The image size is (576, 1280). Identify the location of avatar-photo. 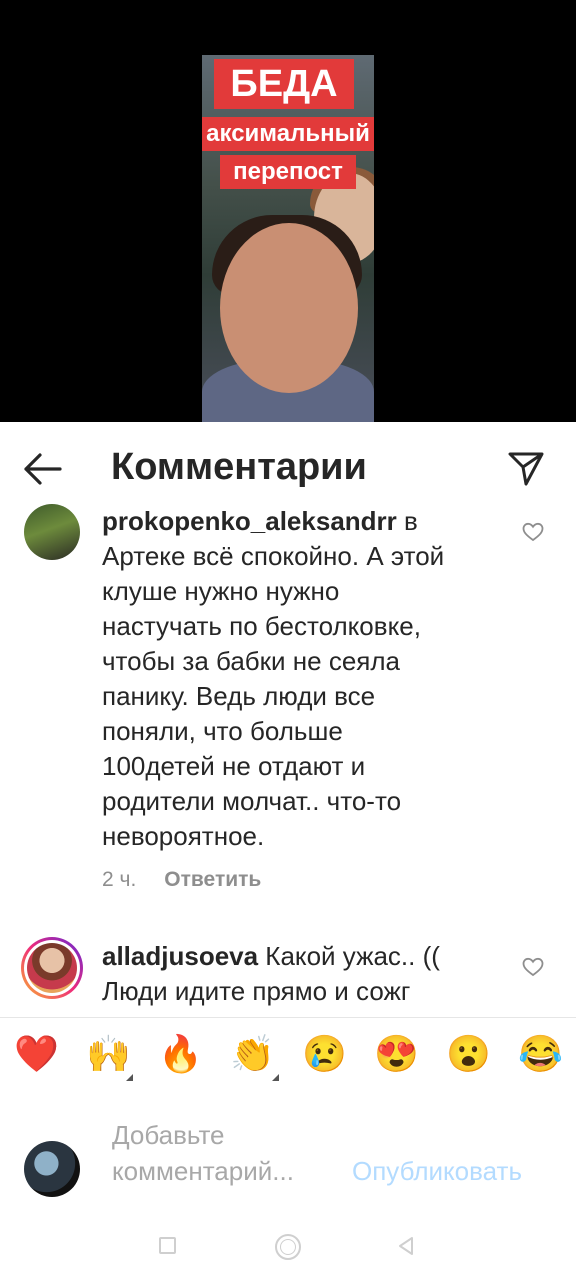
(52, 968).